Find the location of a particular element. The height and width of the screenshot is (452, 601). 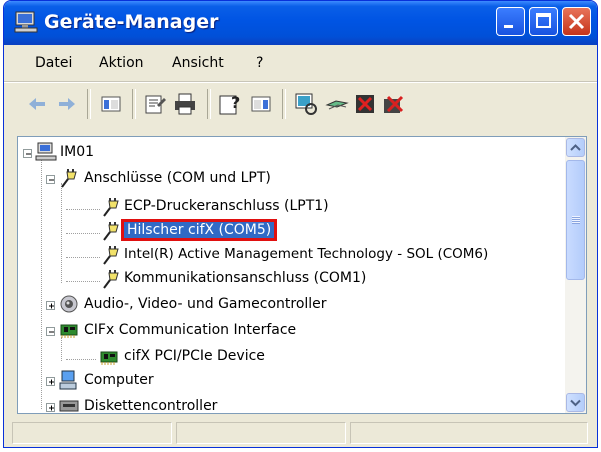

minimize-button is located at coordinates (510, 21).